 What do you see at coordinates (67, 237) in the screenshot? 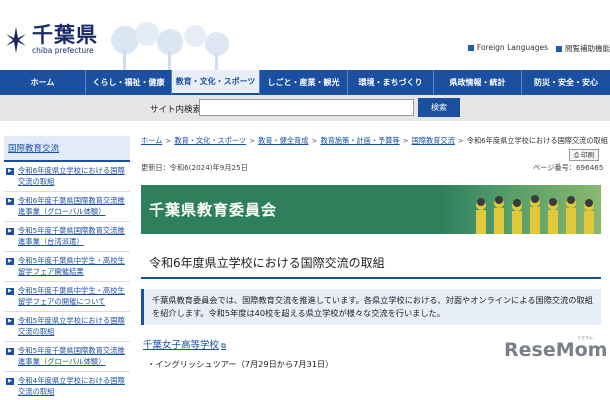
I see `sidebar-item: ▶ 令和5年度千葉県国際教育交流推進事業（台湾派遣）` at bounding box center [67, 237].